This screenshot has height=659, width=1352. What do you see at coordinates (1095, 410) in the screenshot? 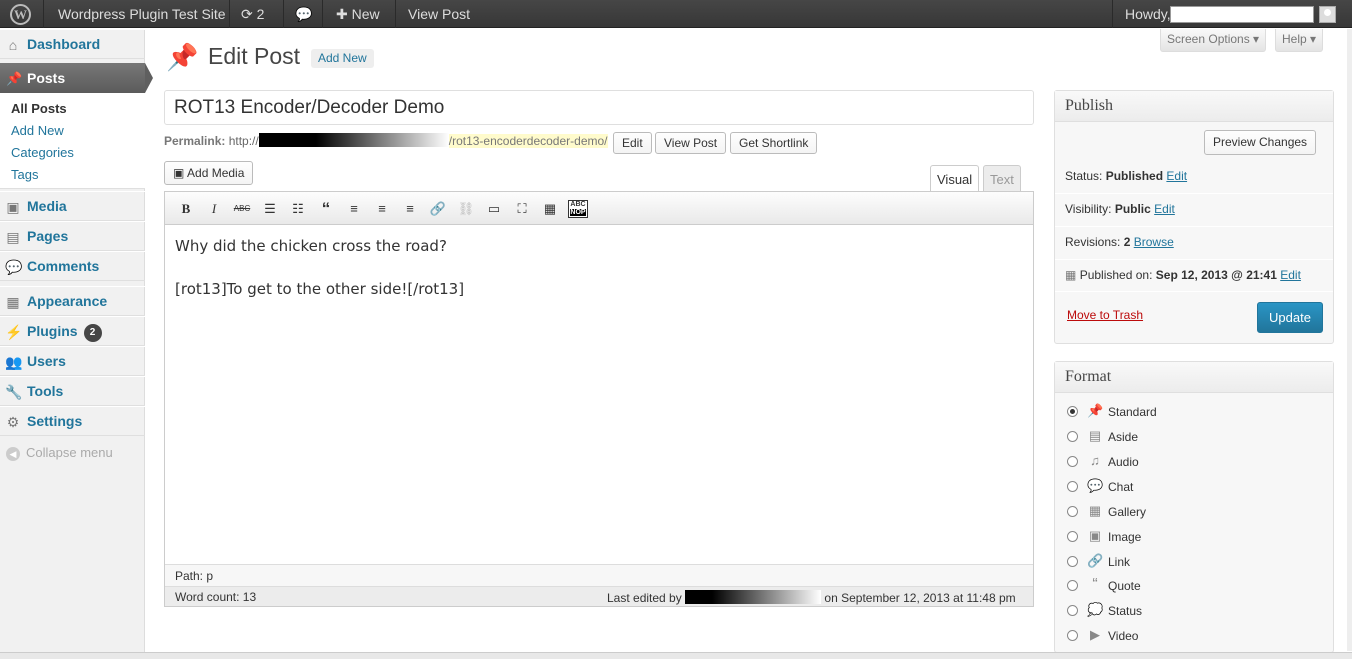
I see `pushpin-icon: 📌` at bounding box center [1095, 410].